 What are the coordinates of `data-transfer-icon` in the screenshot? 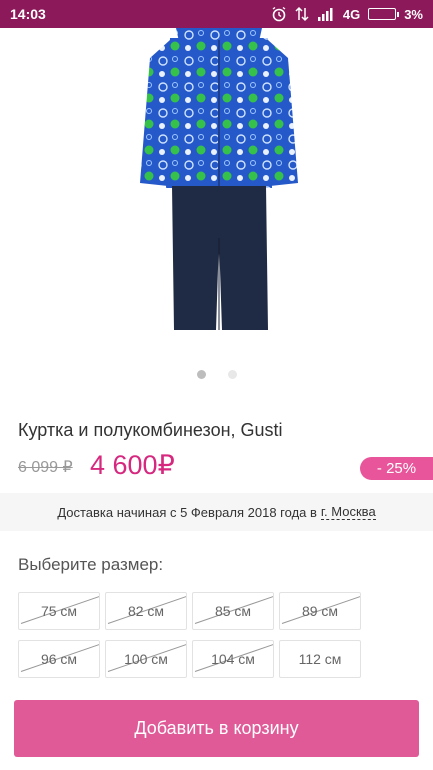 It's located at (302, 14).